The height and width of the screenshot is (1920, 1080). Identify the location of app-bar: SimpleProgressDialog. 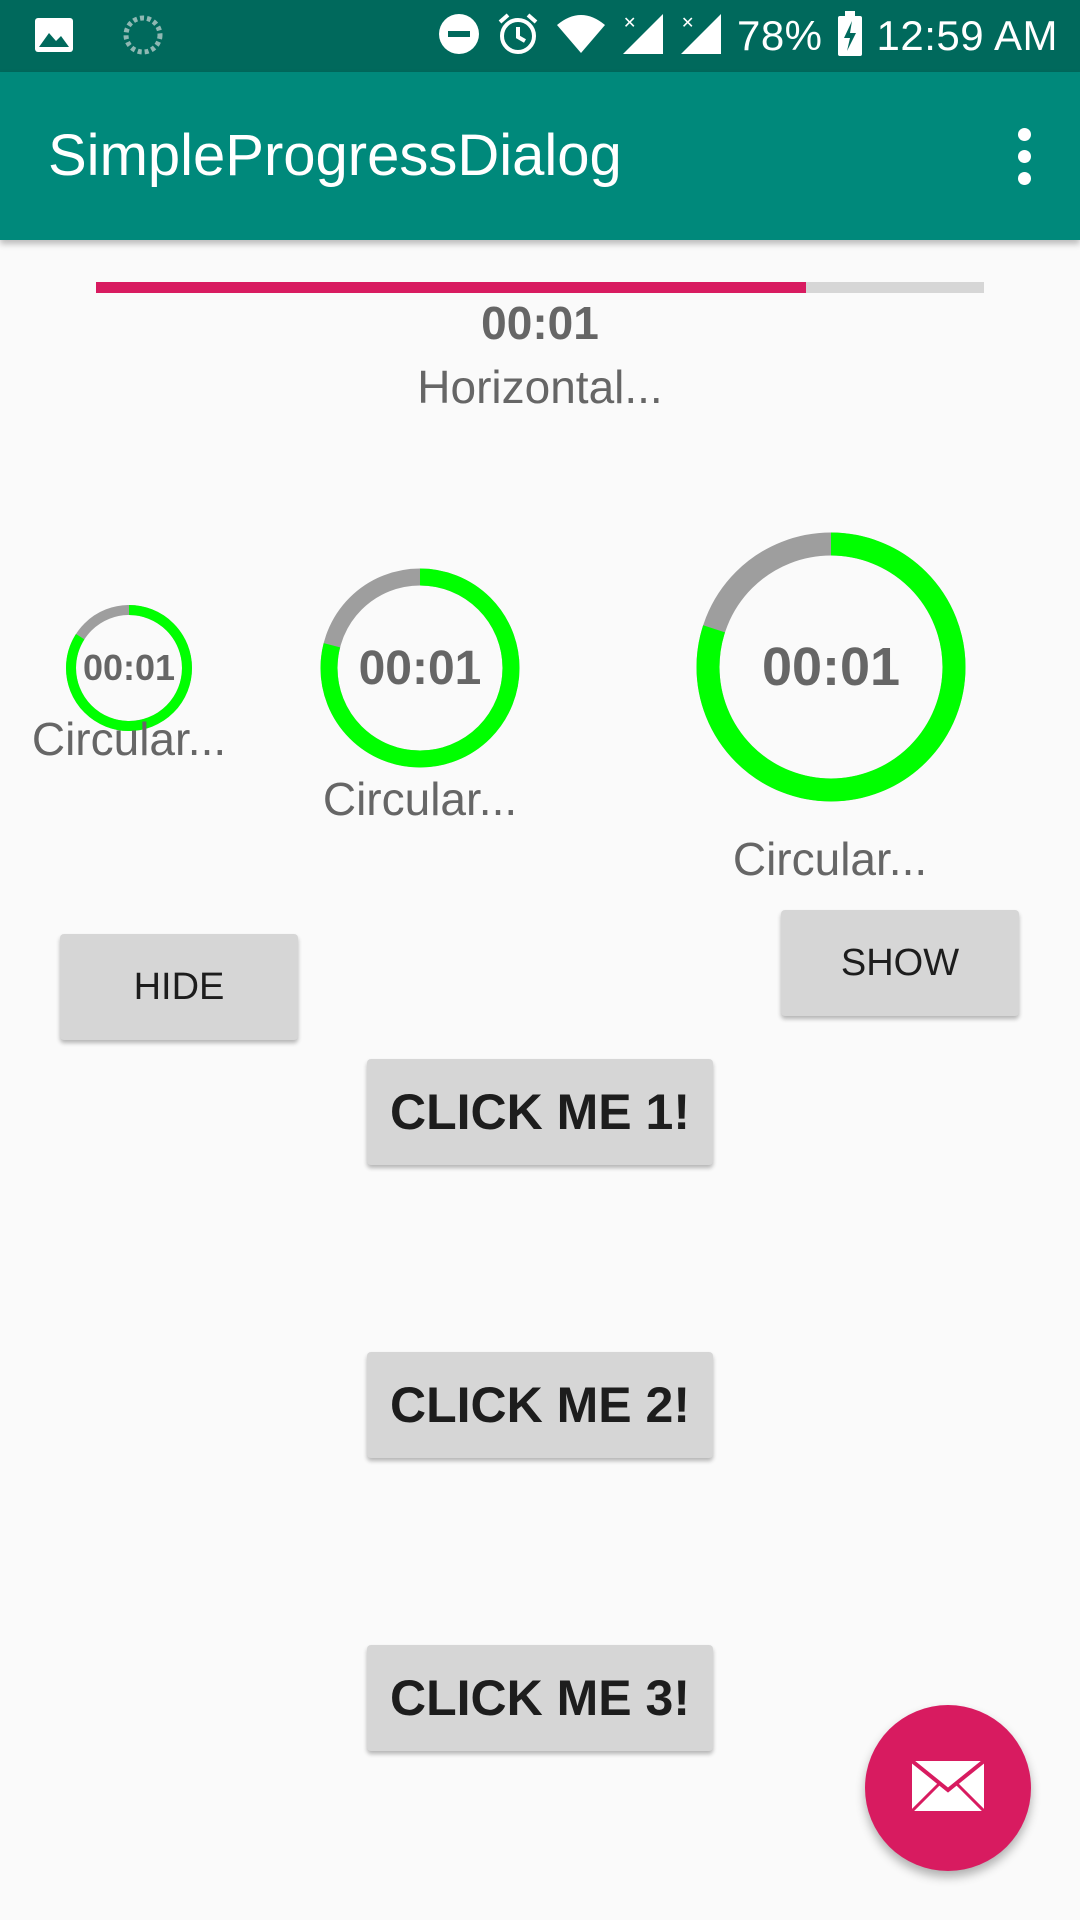
(540, 156).